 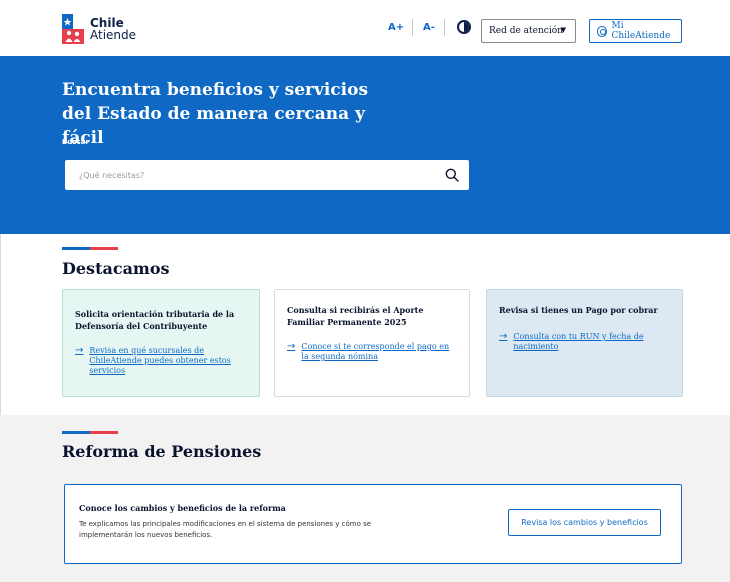 I want to click on mi-chileatiende-button: Mi ChileAtiende, so click(x=635, y=31).